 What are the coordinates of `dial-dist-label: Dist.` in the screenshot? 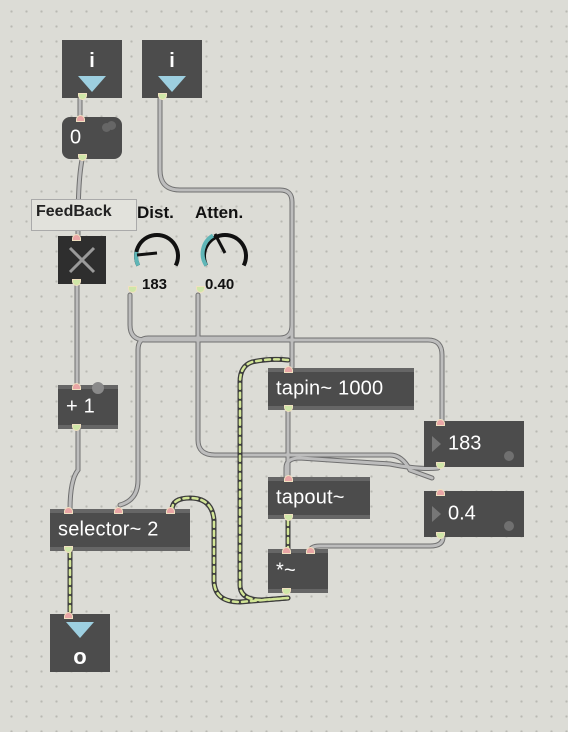 It's located at (155, 212).